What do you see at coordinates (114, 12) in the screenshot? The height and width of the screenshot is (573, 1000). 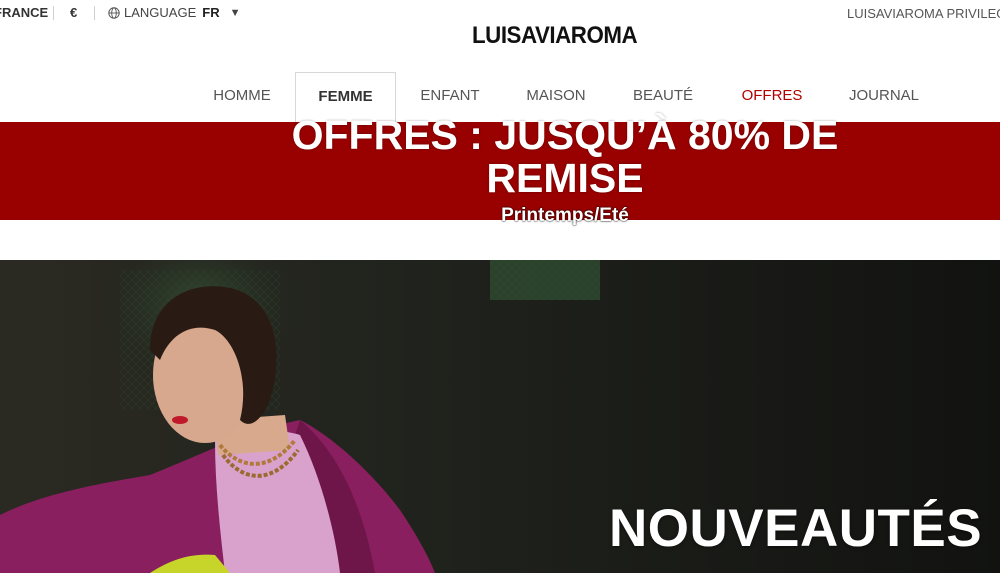 I see `globe-icon` at bounding box center [114, 12].